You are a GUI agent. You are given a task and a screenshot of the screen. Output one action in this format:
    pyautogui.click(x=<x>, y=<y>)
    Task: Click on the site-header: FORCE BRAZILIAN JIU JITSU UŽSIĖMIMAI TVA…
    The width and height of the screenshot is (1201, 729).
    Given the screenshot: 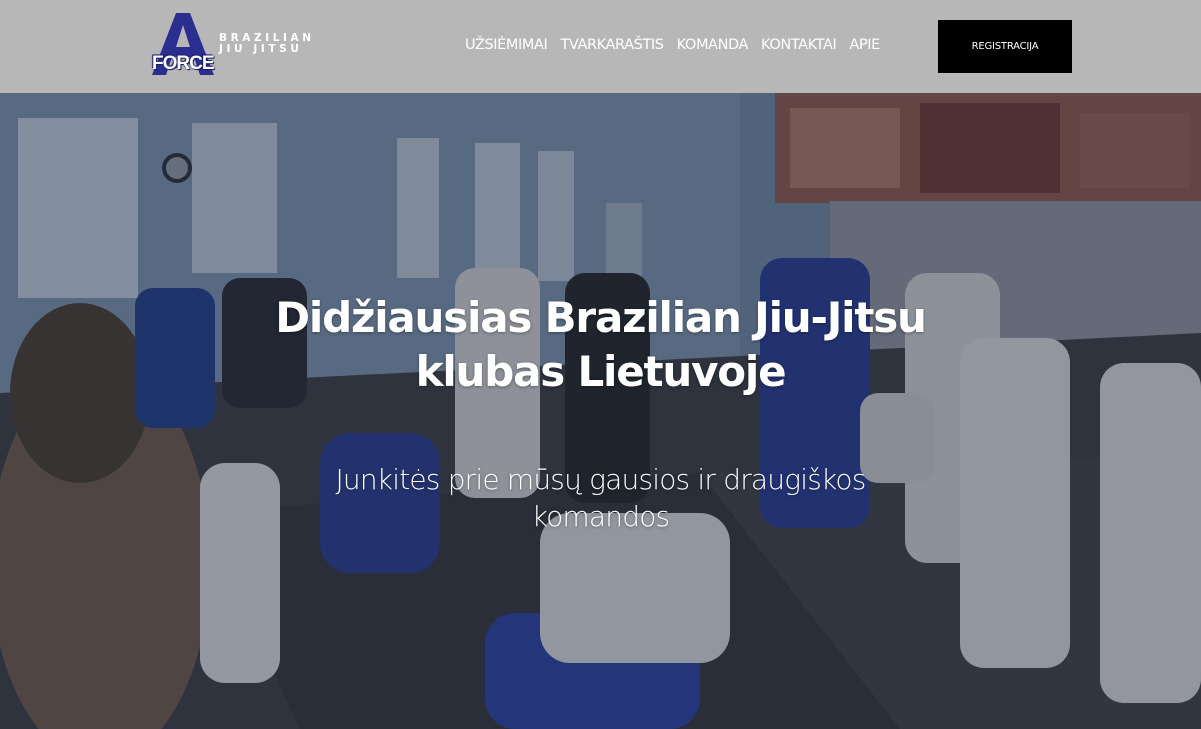 What is the action you would take?
    pyautogui.click(x=600, y=46)
    